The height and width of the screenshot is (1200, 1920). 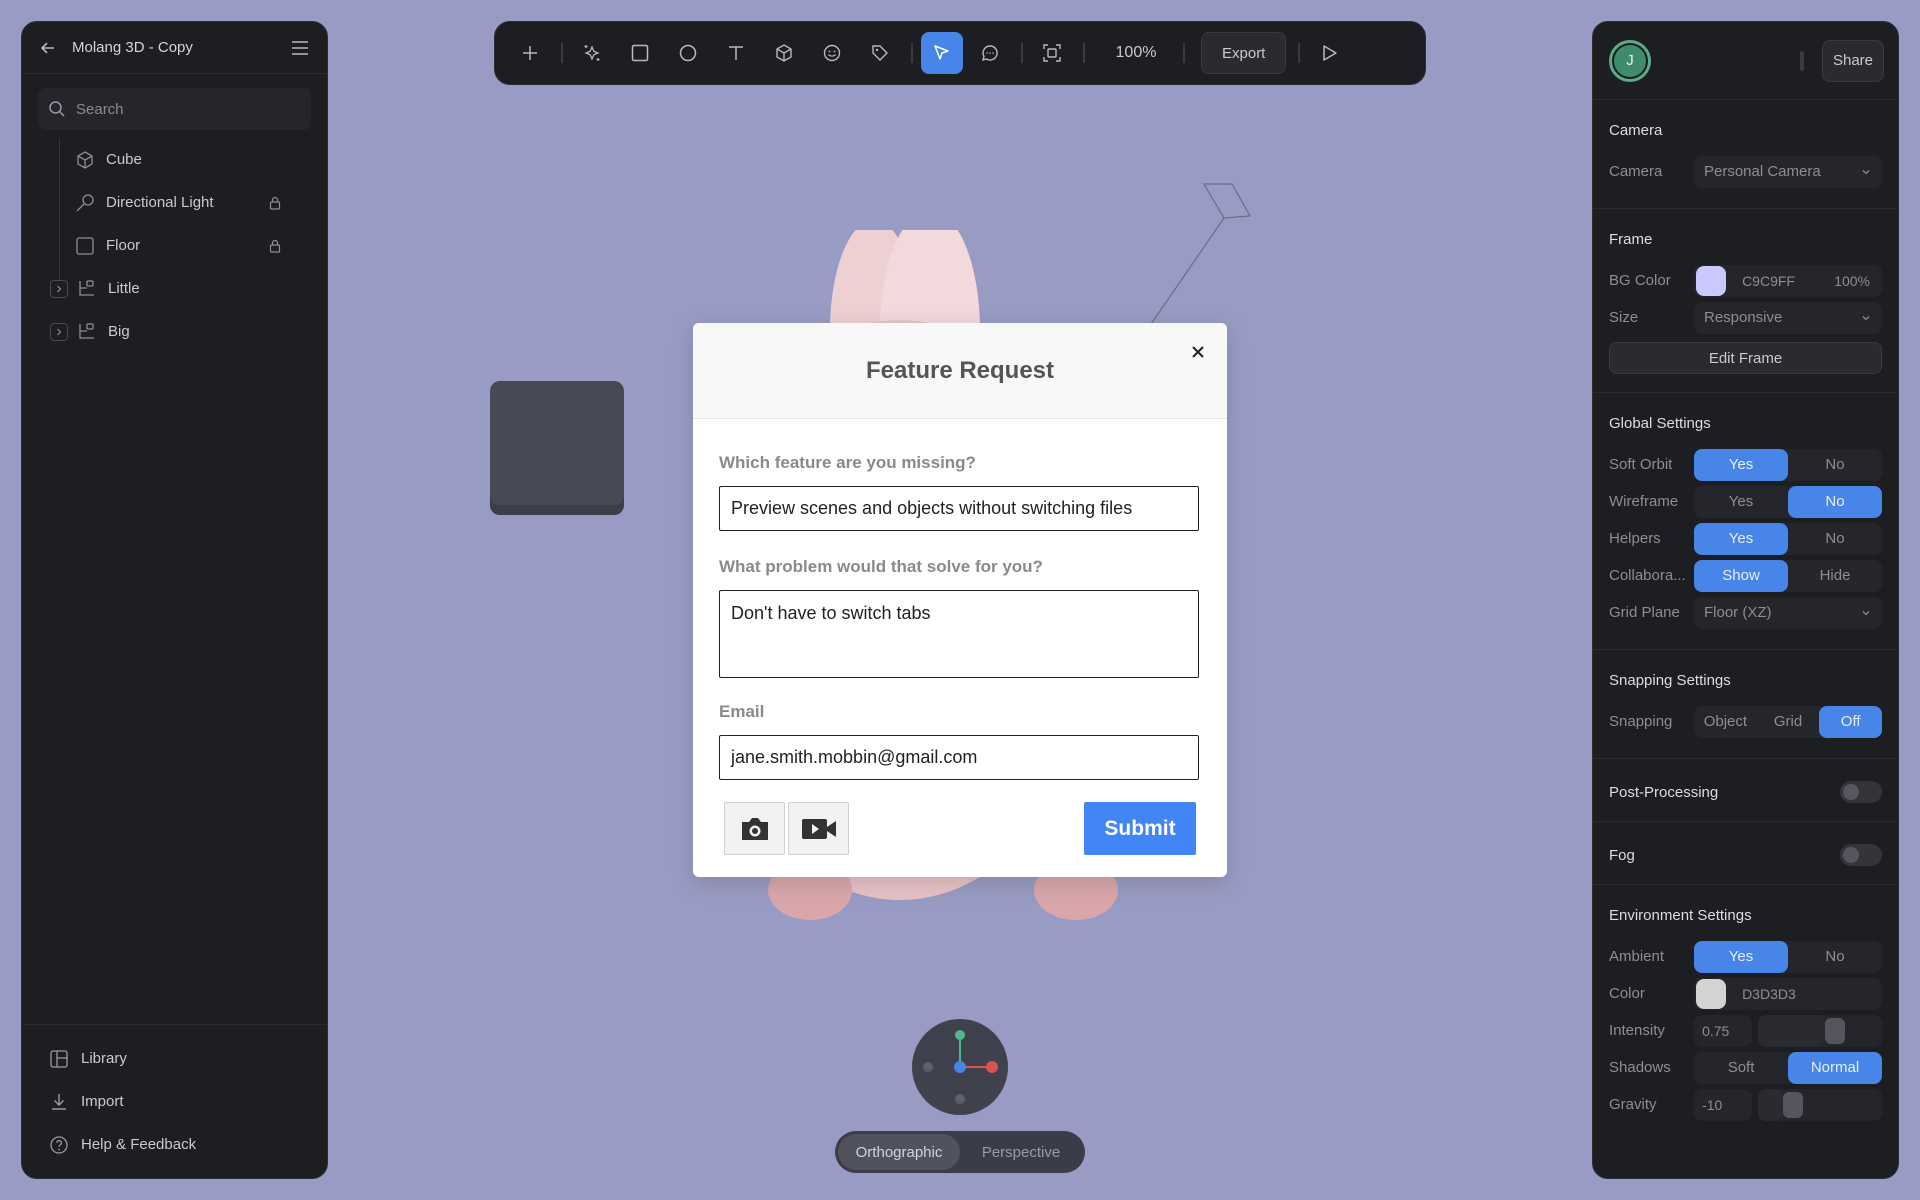 What do you see at coordinates (1820, 1104) in the screenshot?
I see `gravity-slider` at bounding box center [1820, 1104].